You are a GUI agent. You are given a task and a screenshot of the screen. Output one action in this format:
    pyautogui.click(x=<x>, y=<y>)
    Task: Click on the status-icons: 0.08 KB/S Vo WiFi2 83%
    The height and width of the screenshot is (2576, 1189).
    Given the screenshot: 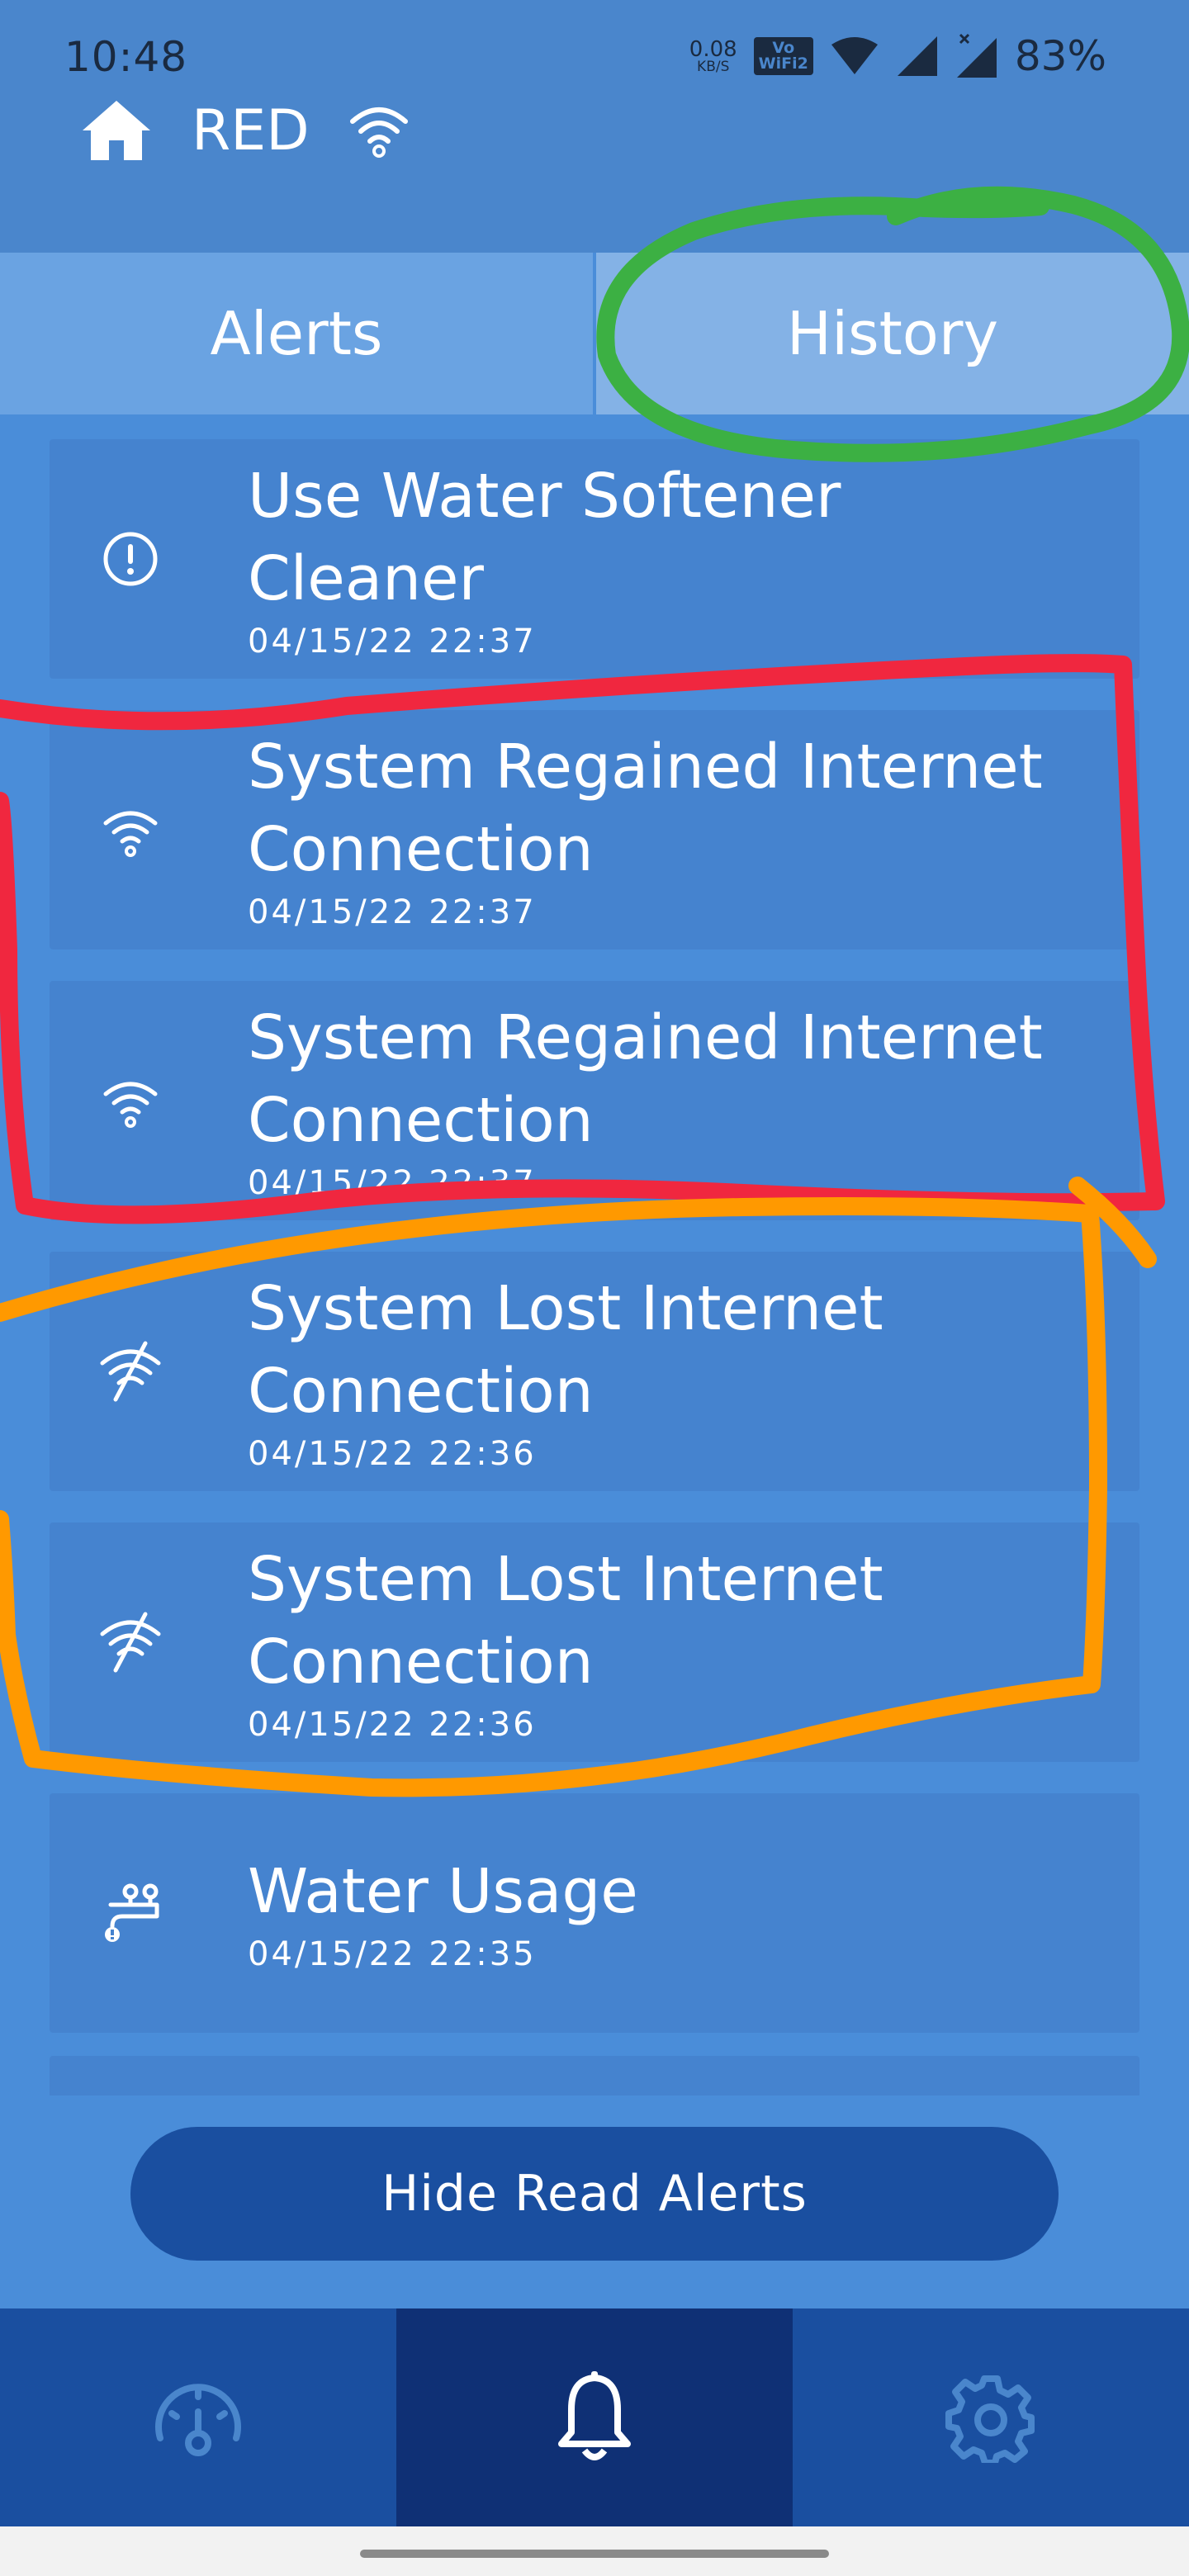 What is the action you would take?
    pyautogui.click(x=897, y=56)
    